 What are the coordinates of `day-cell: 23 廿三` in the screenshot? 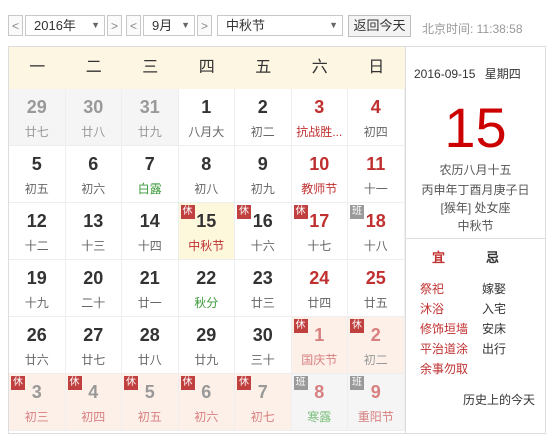 It's located at (263, 288).